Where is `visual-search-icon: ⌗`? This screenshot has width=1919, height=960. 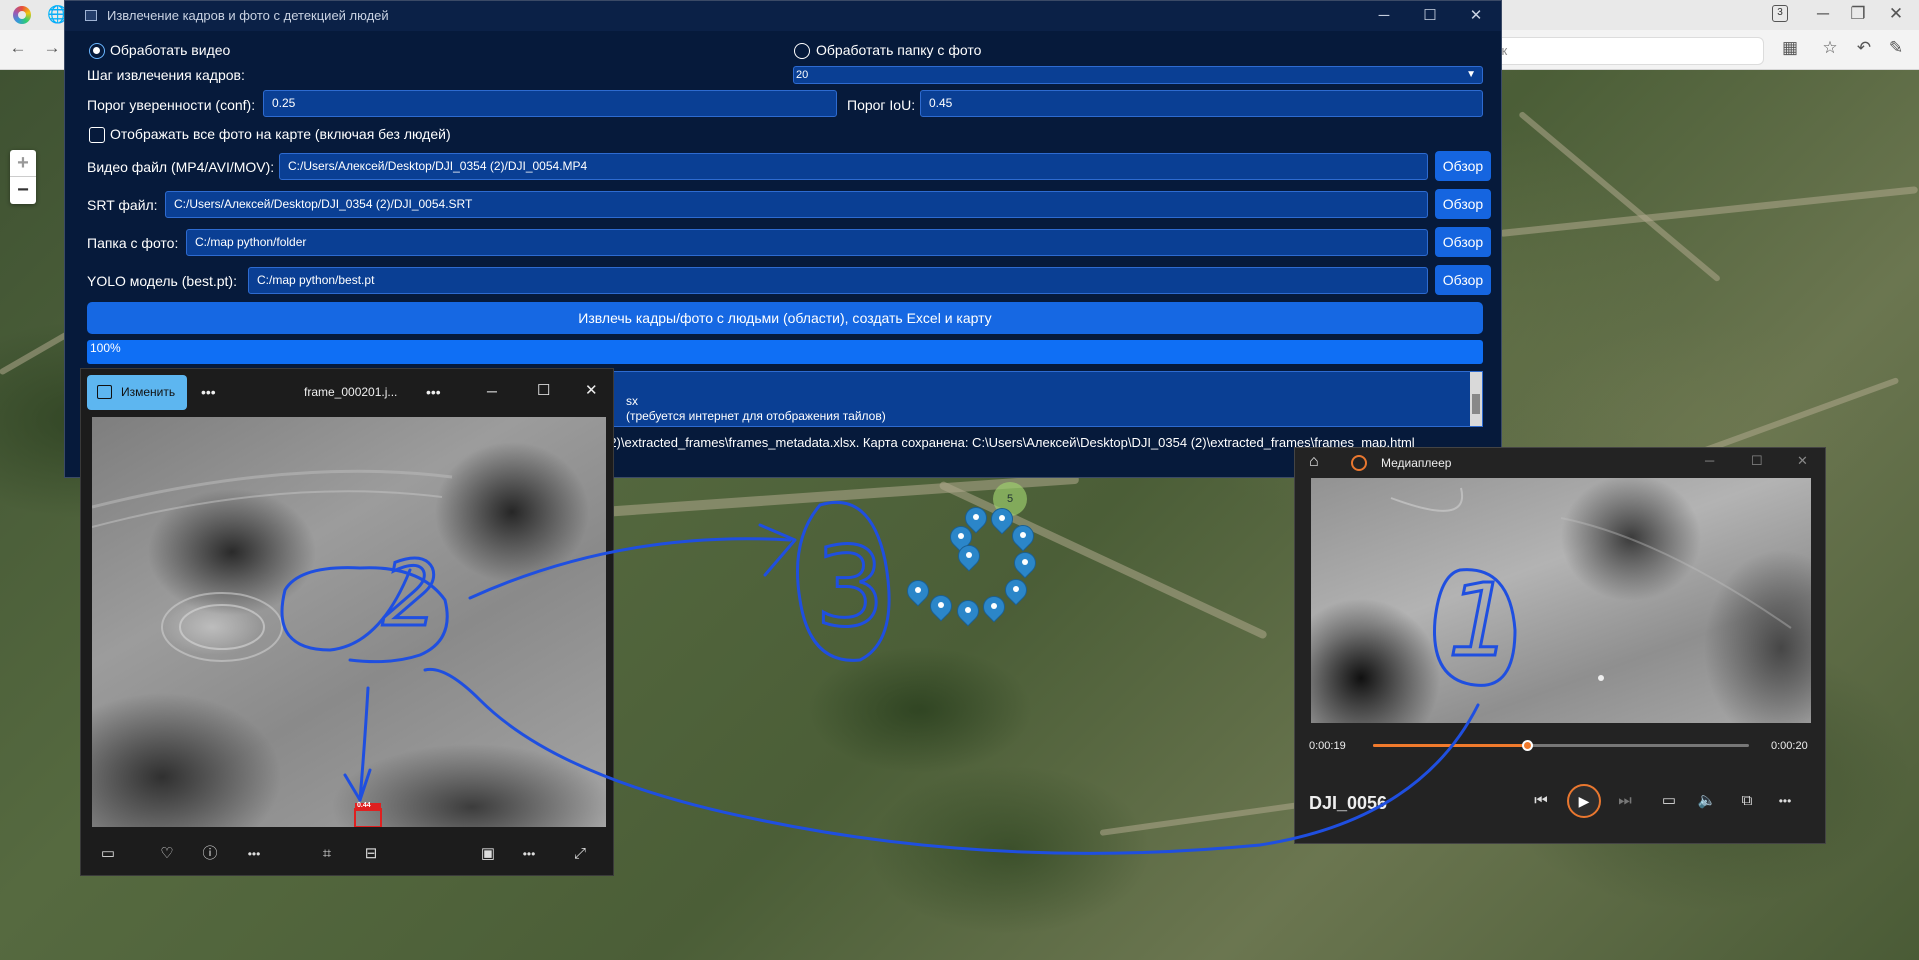 visual-search-icon: ⌗ is located at coordinates (327, 854).